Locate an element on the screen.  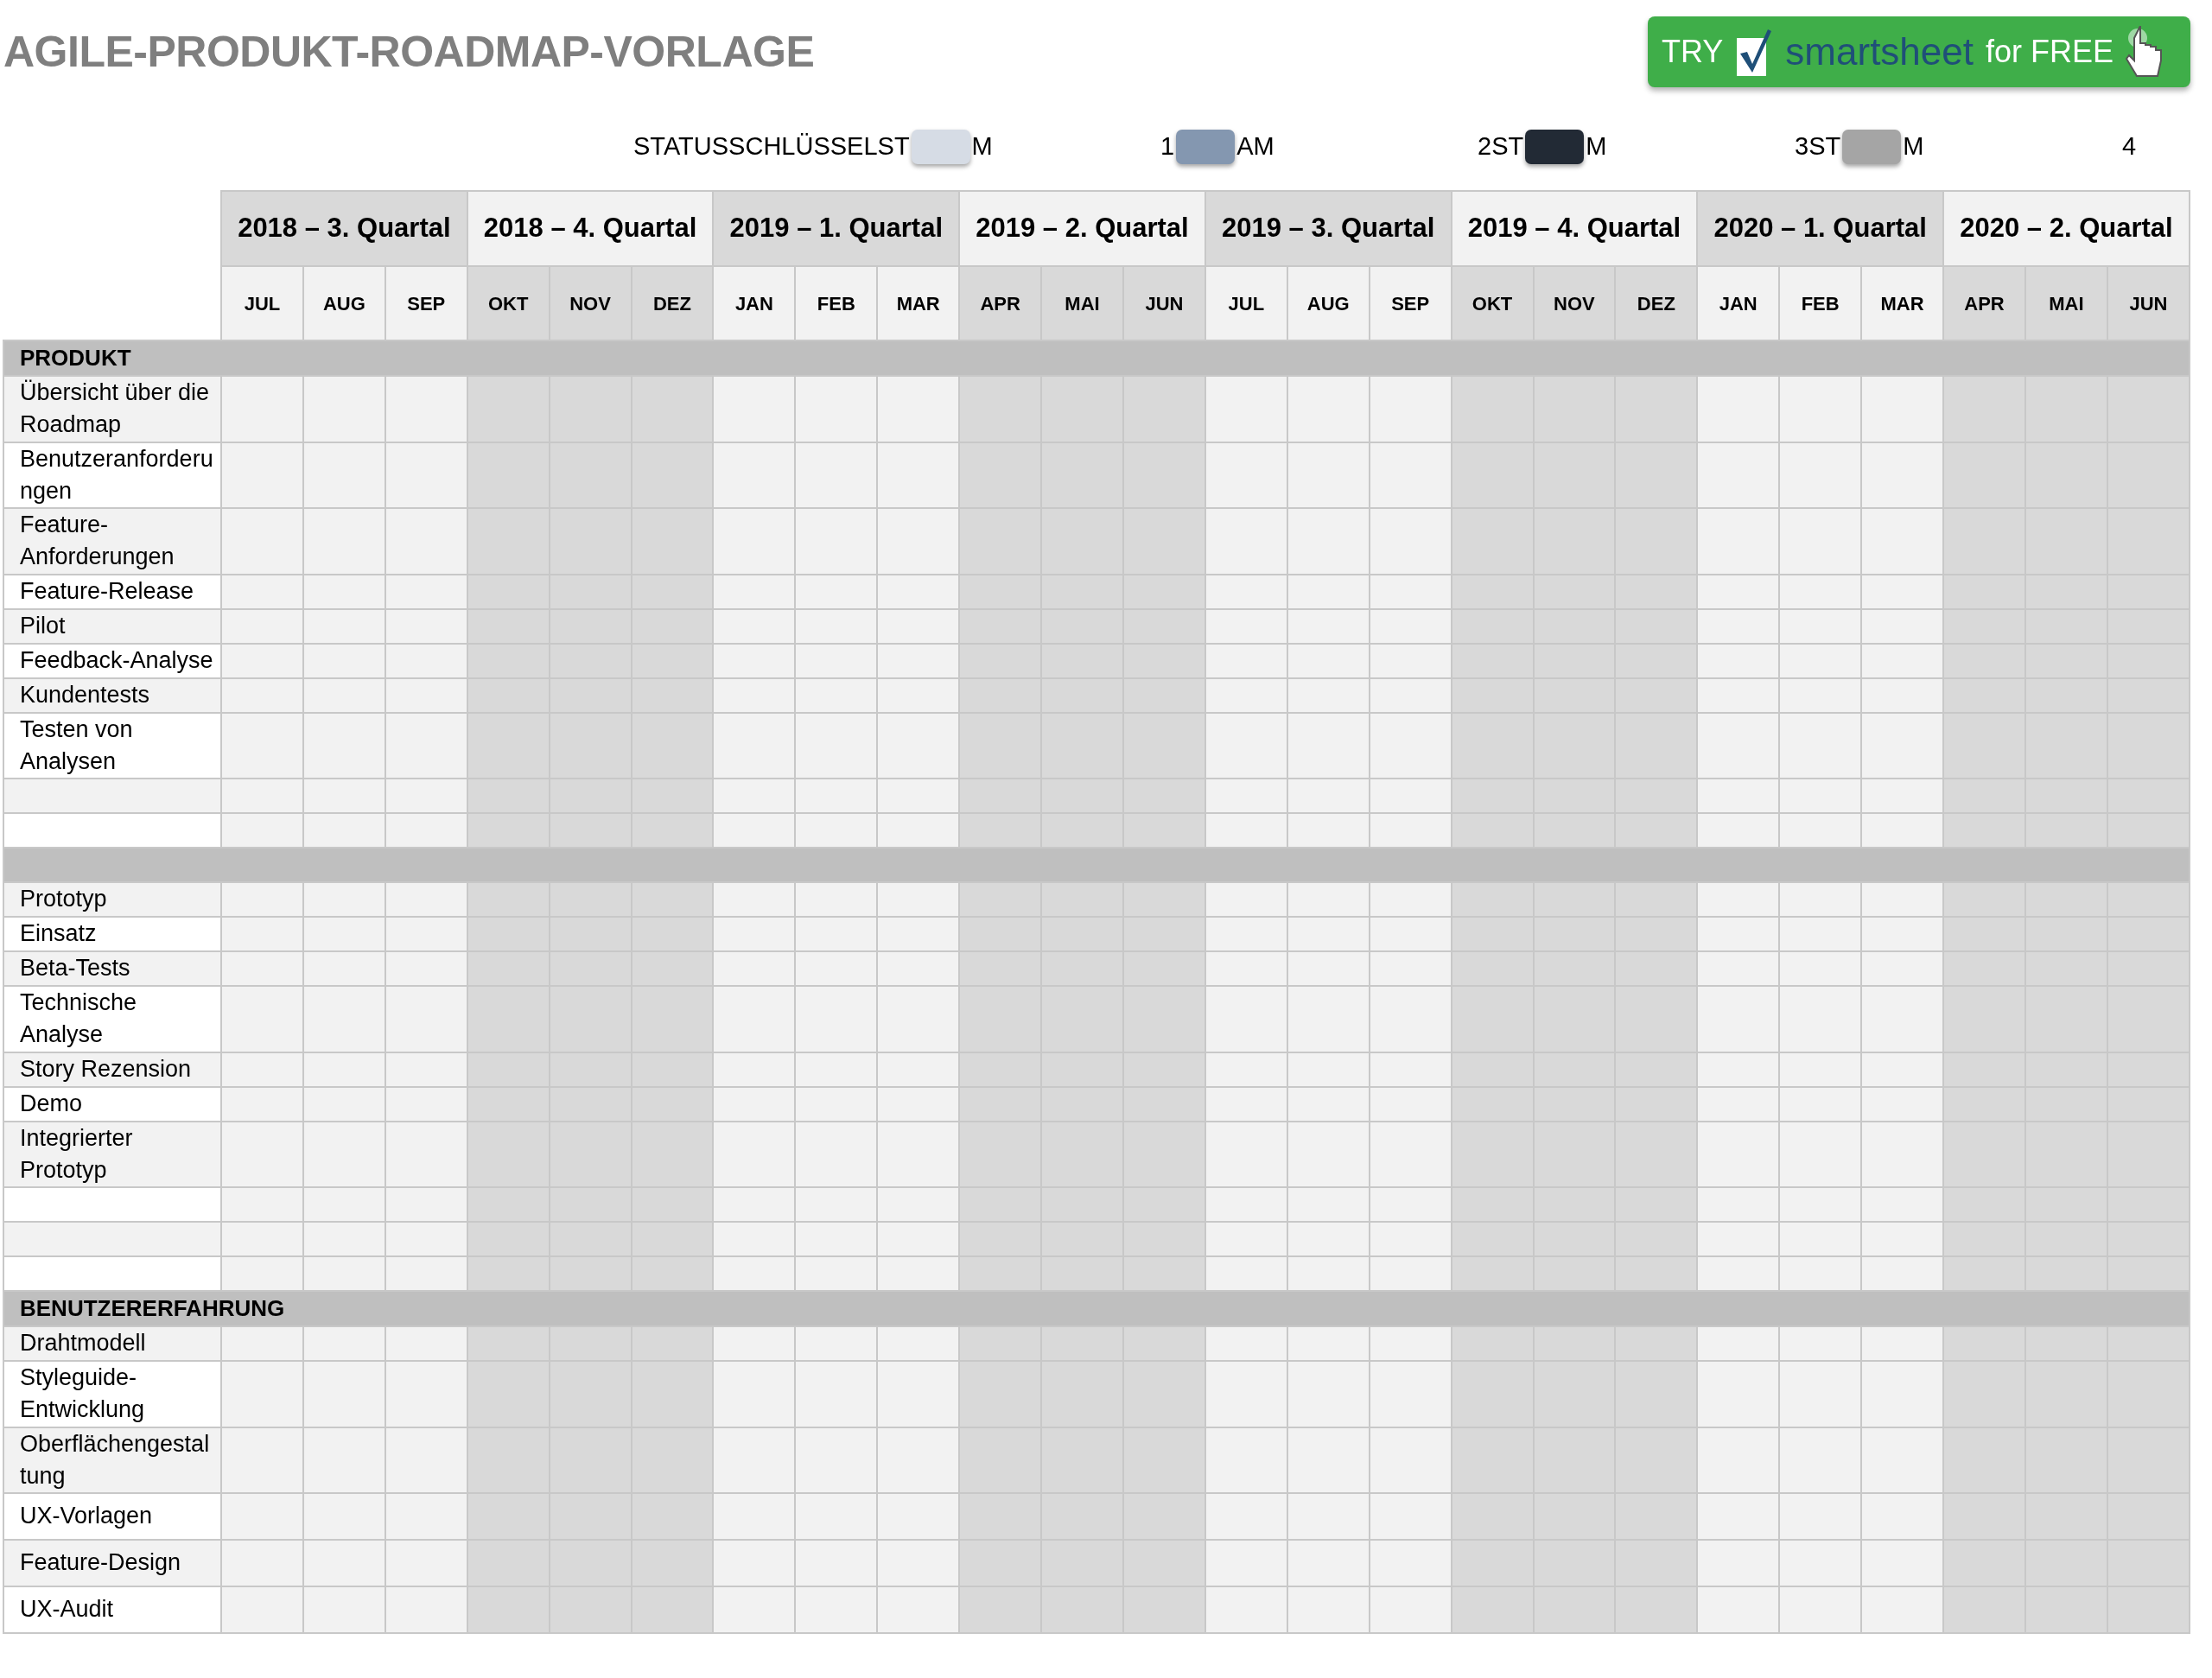
quarter-header: 2018 – 3. Quartal is located at coordinates (344, 229).